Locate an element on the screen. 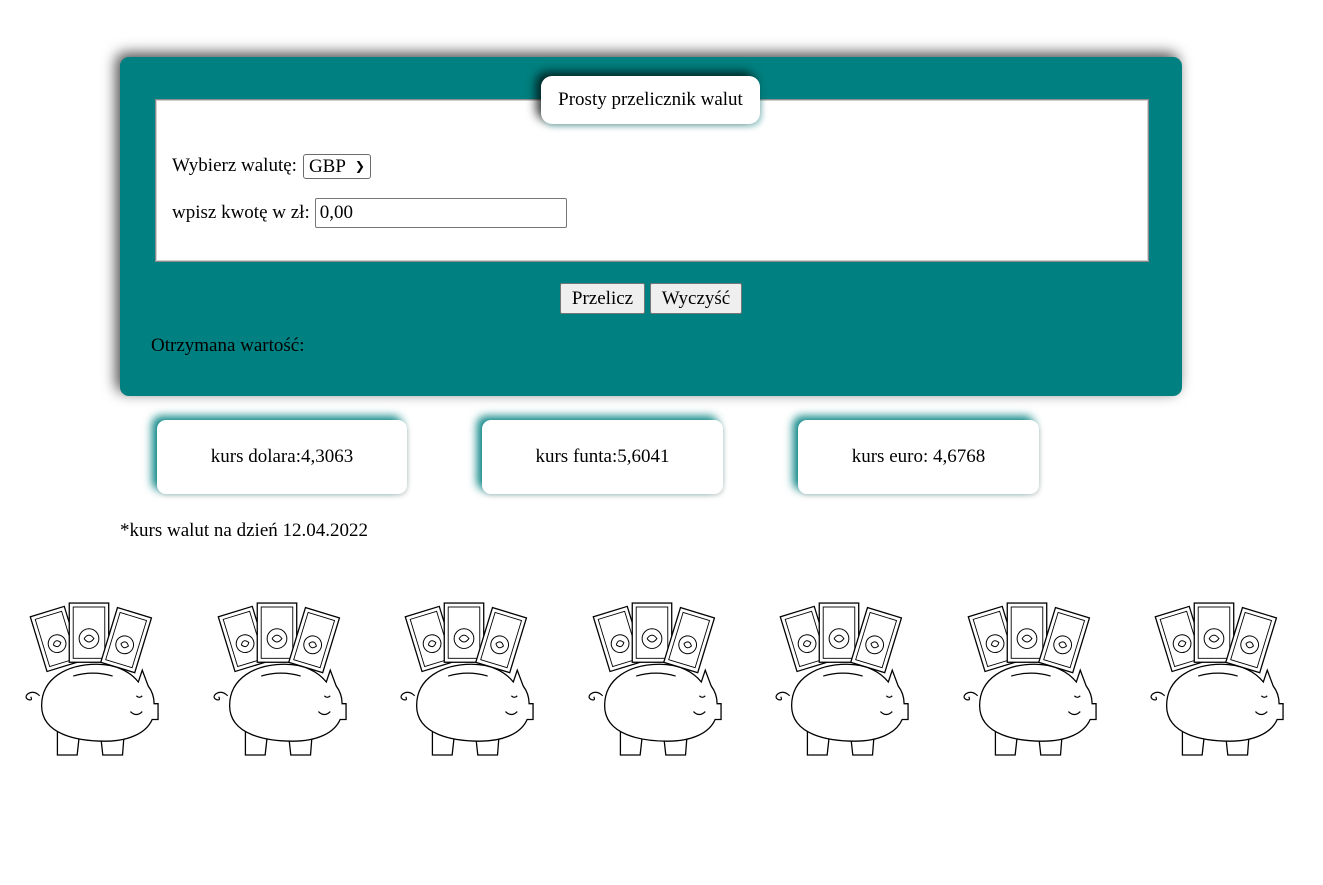 The image size is (1323, 885). rate-card-usd: kurs dolara:4,3063 is located at coordinates (282, 457).